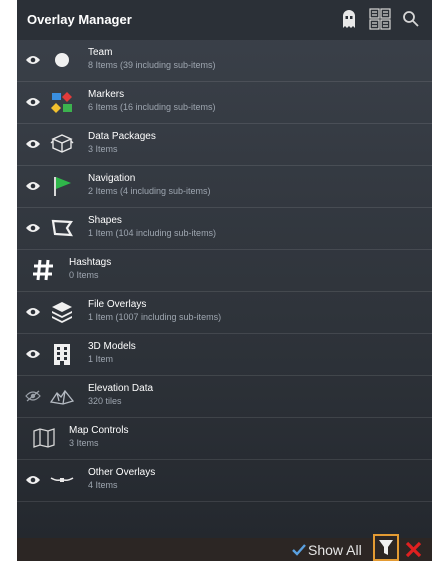 The width and height of the screenshot is (432, 561). I want to click on item-count: 1 Item (1007 including sub-items), so click(155, 317).